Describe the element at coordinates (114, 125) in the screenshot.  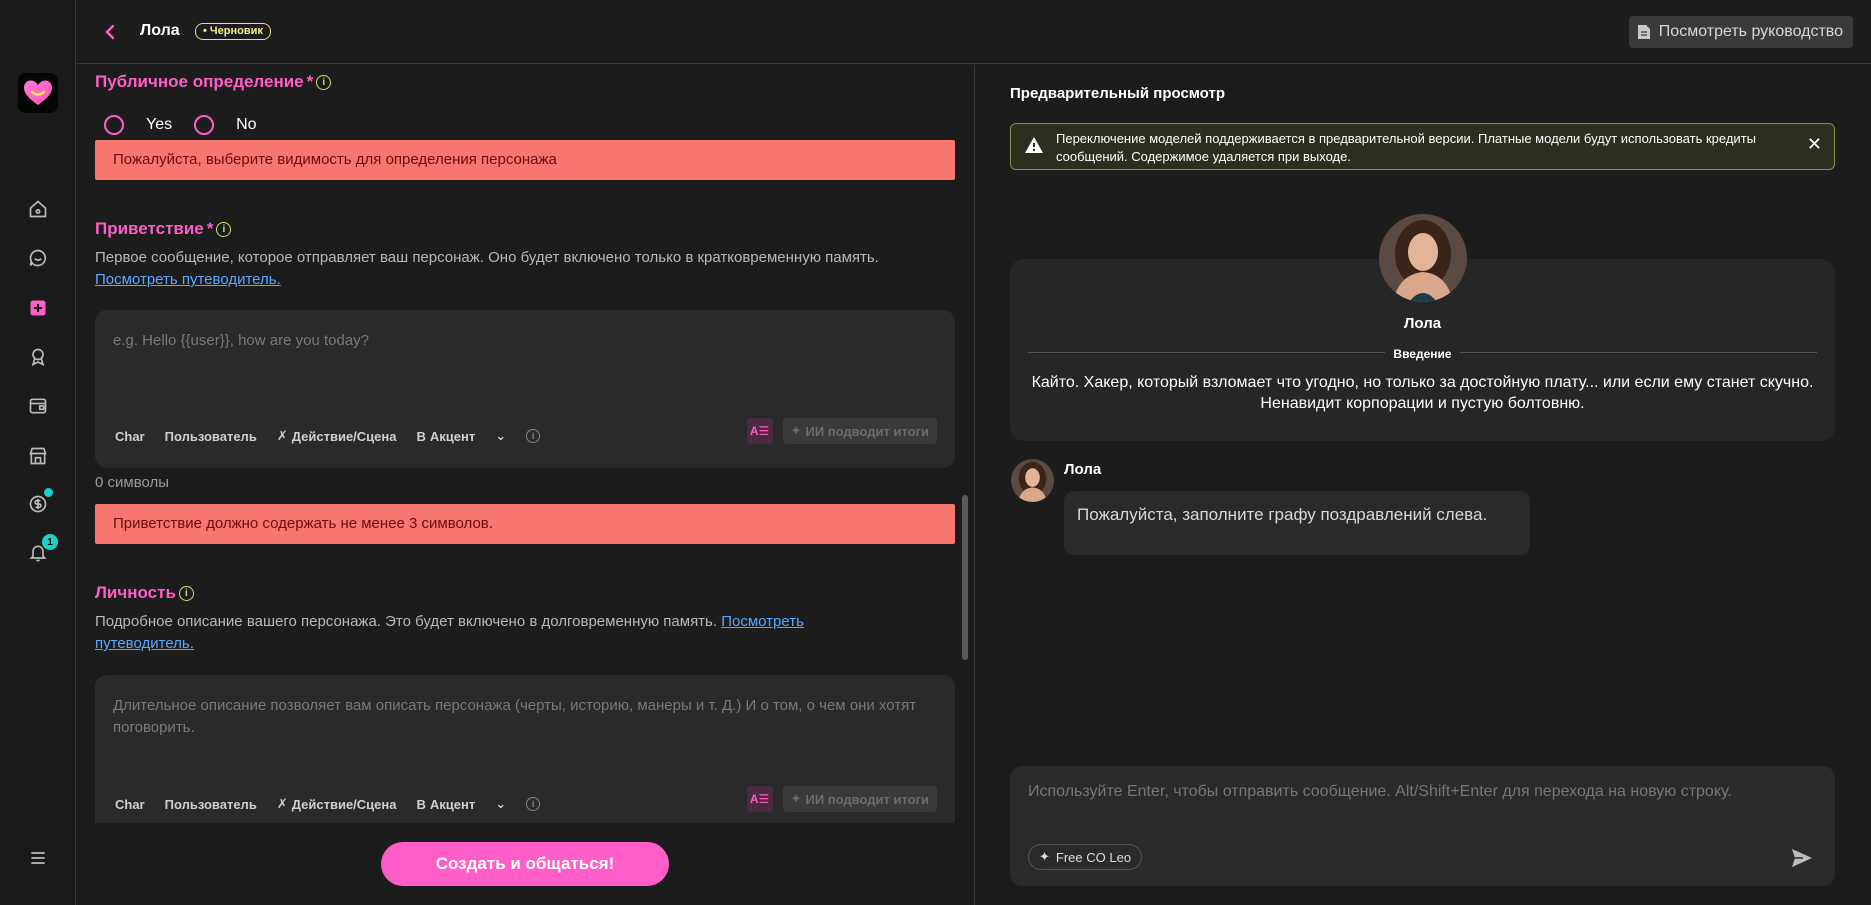
I see `radio-yes` at that location.